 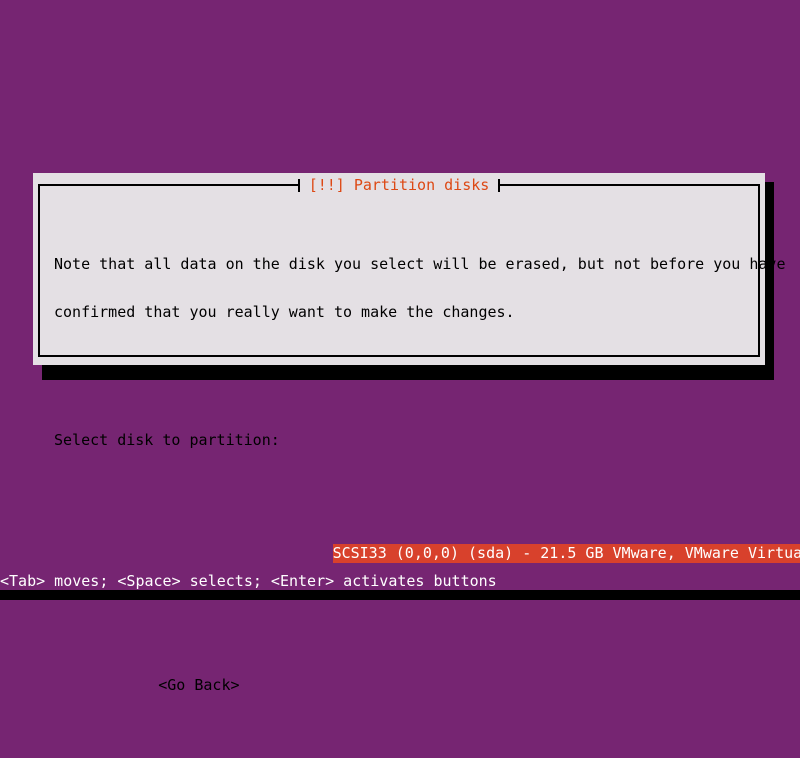 What do you see at coordinates (182, 685) in the screenshot?
I see `go-back-button: <Go Back>` at bounding box center [182, 685].